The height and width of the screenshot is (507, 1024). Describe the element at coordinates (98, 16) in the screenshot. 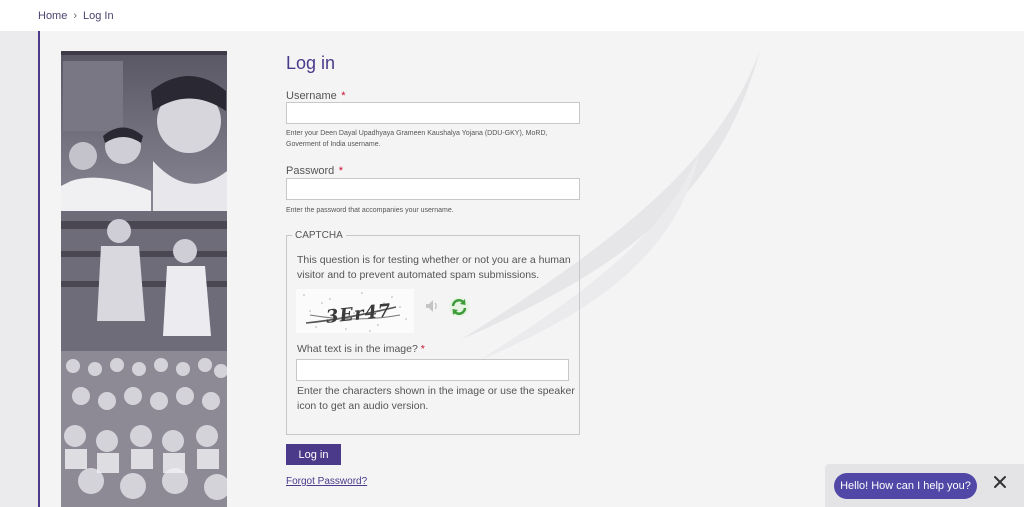

I see `breadcrumb-current: Log In` at that location.